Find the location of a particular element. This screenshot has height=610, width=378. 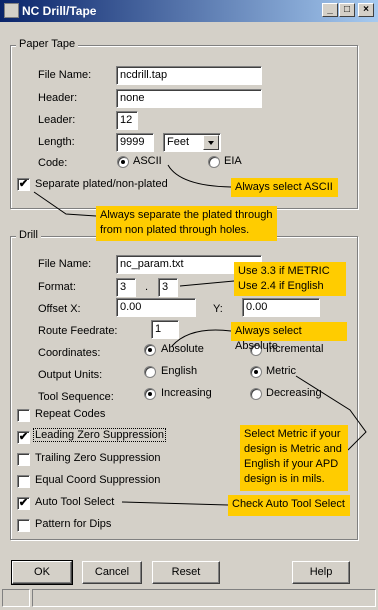

note-metric-line3: English if your APD is located at coordinates (291, 464).